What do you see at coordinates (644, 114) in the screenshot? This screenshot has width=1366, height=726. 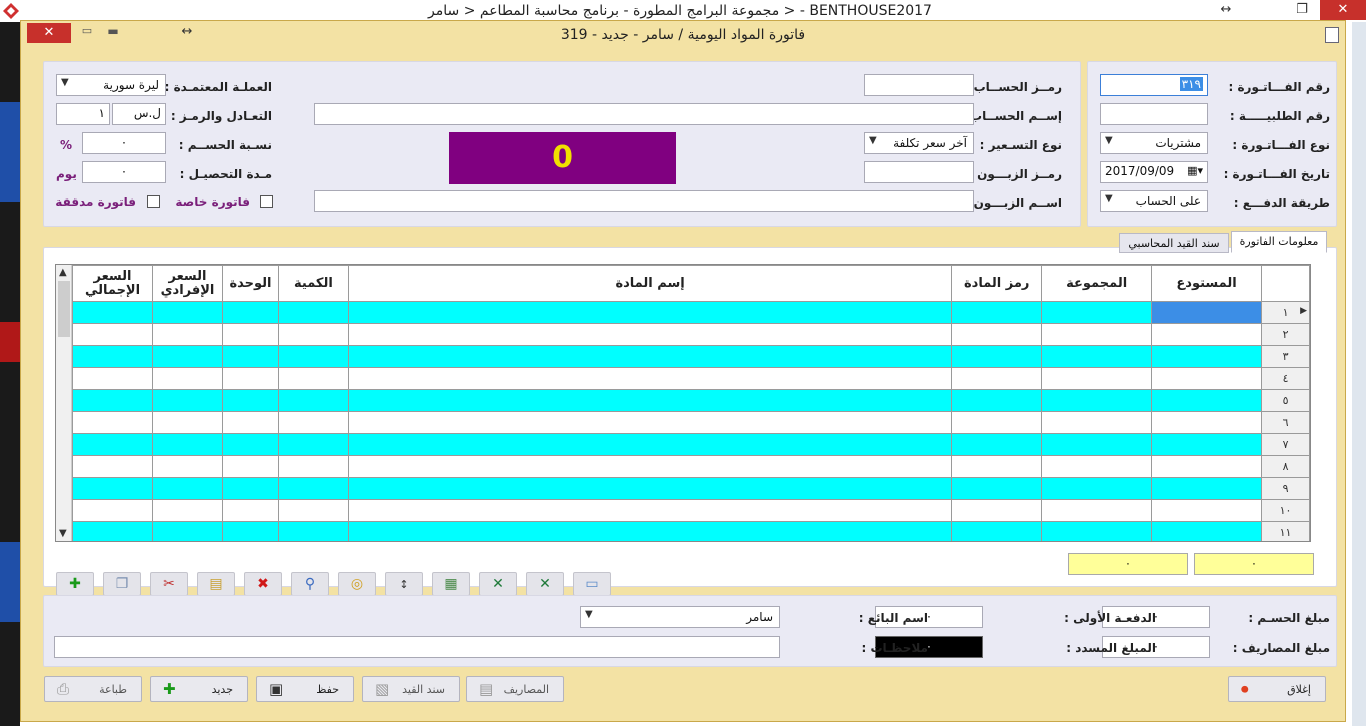 I see `account-name-field` at bounding box center [644, 114].